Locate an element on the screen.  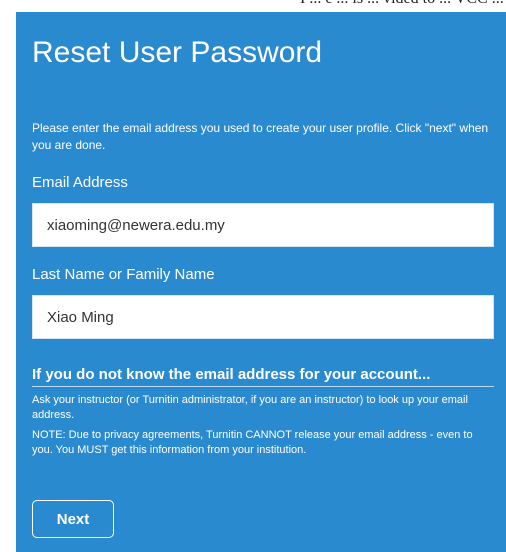
last-name-label: Last Name or Family Name is located at coordinates (123, 274).